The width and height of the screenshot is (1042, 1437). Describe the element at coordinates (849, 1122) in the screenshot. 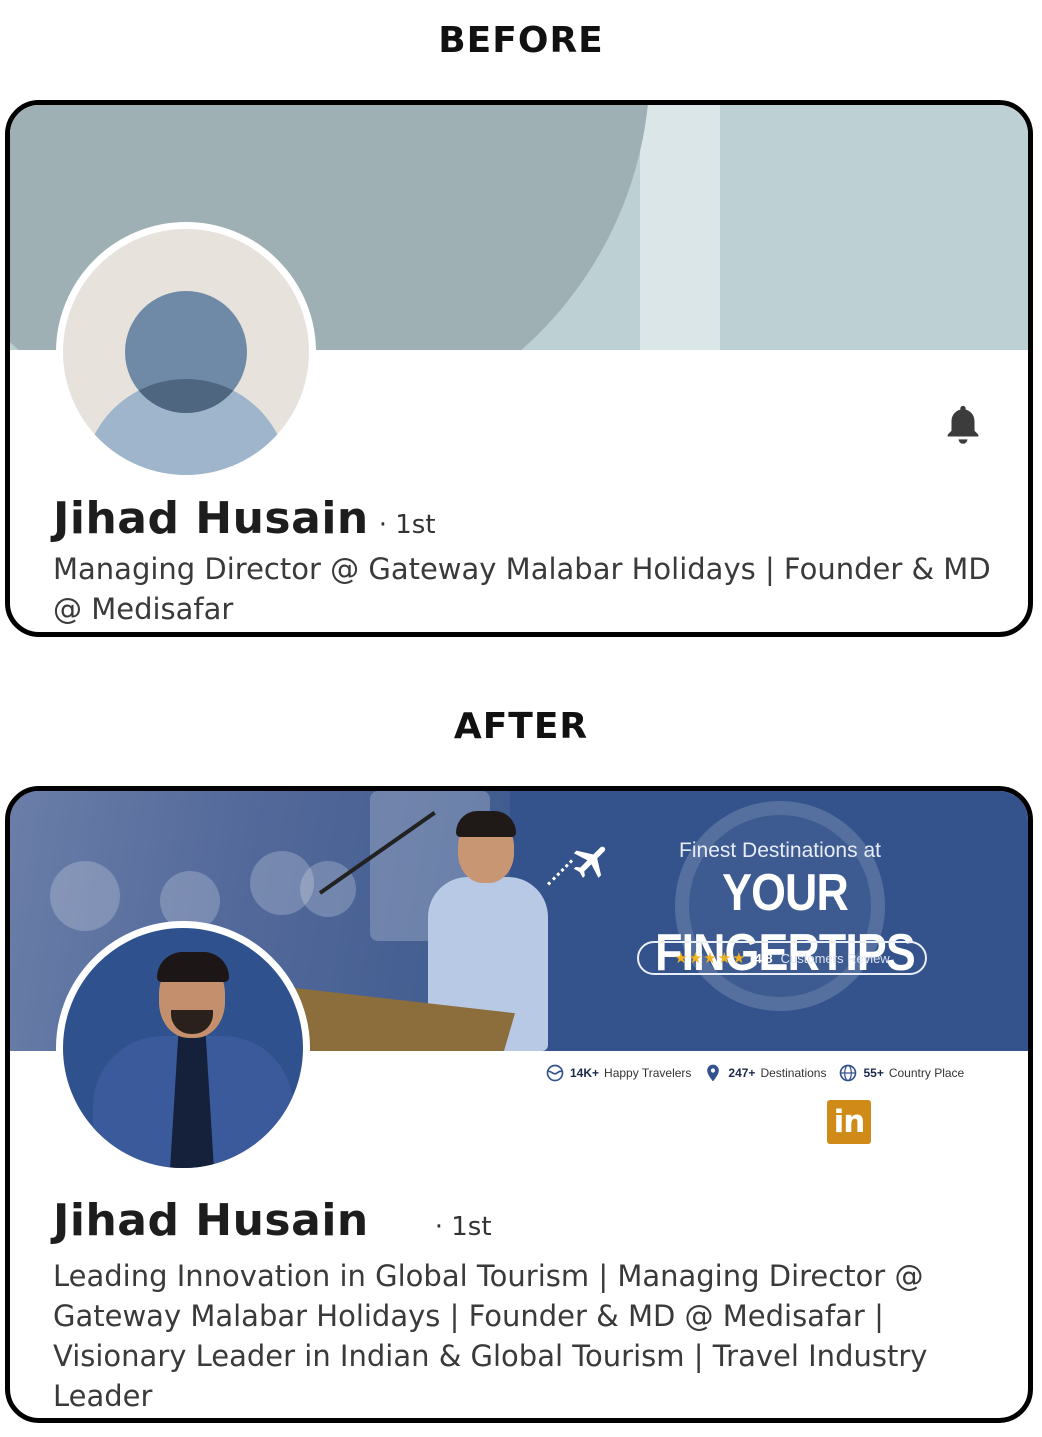

I see `linkedin-icon: in` at that location.